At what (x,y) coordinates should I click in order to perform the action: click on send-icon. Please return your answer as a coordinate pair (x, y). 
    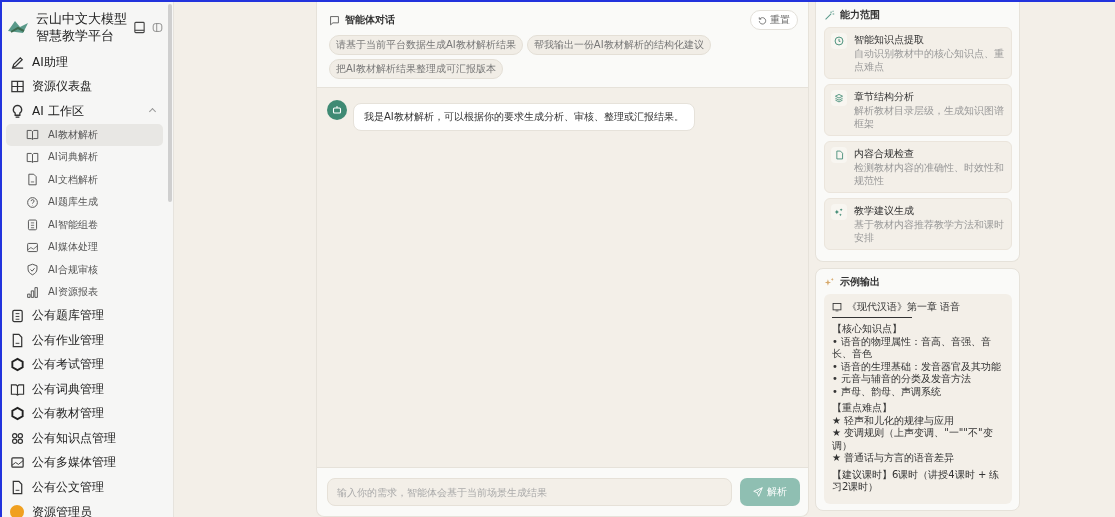
    Looking at the image, I should click on (758, 492).